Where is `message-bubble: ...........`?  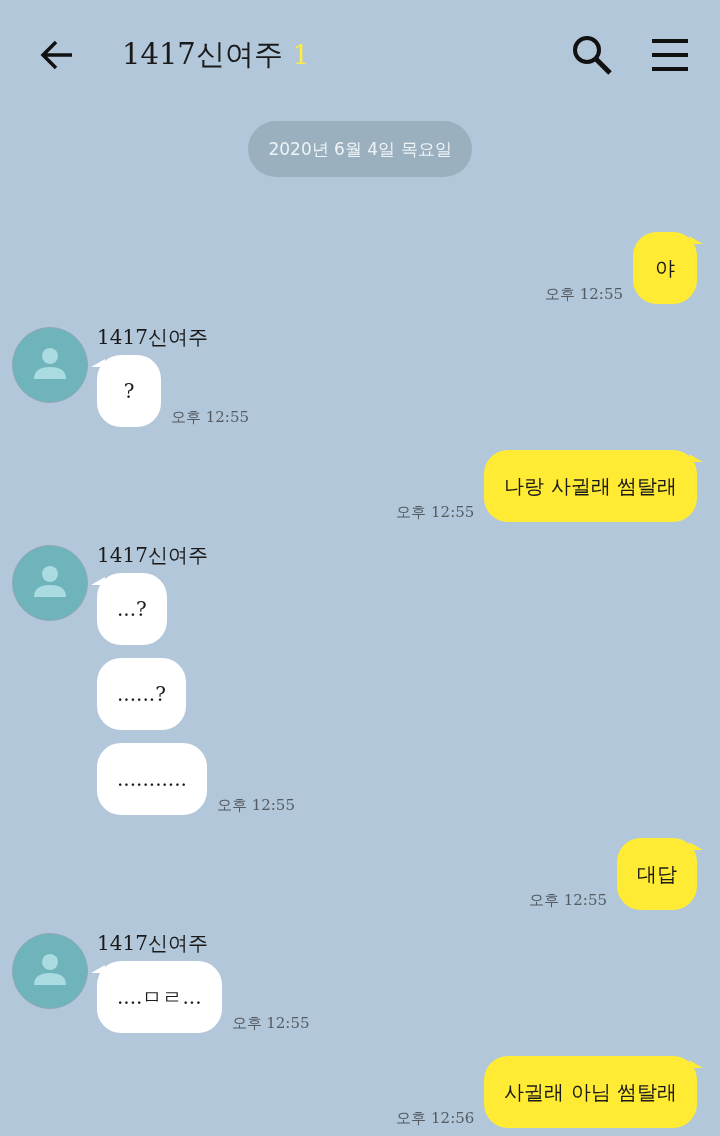
message-bubble: ........... is located at coordinates (152, 779).